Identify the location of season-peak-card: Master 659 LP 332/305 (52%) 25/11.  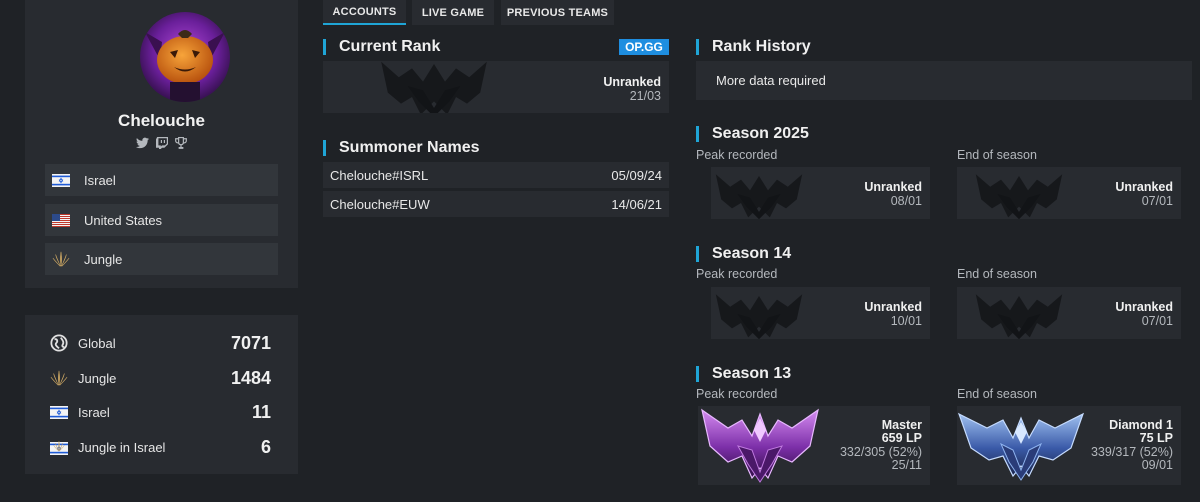
(814, 445).